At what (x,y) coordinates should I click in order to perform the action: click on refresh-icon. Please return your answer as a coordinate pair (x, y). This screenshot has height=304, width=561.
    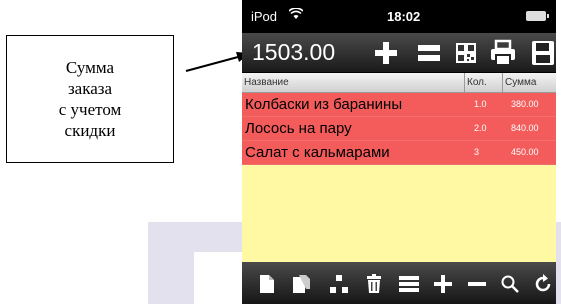
    Looking at the image, I should click on (543, 283).